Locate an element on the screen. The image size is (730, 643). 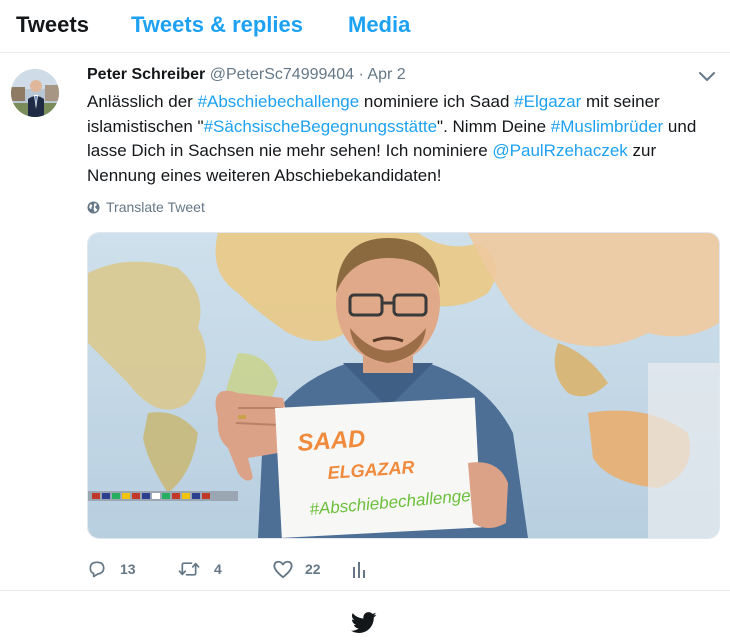
avatar is located at coordinates (35, 93).